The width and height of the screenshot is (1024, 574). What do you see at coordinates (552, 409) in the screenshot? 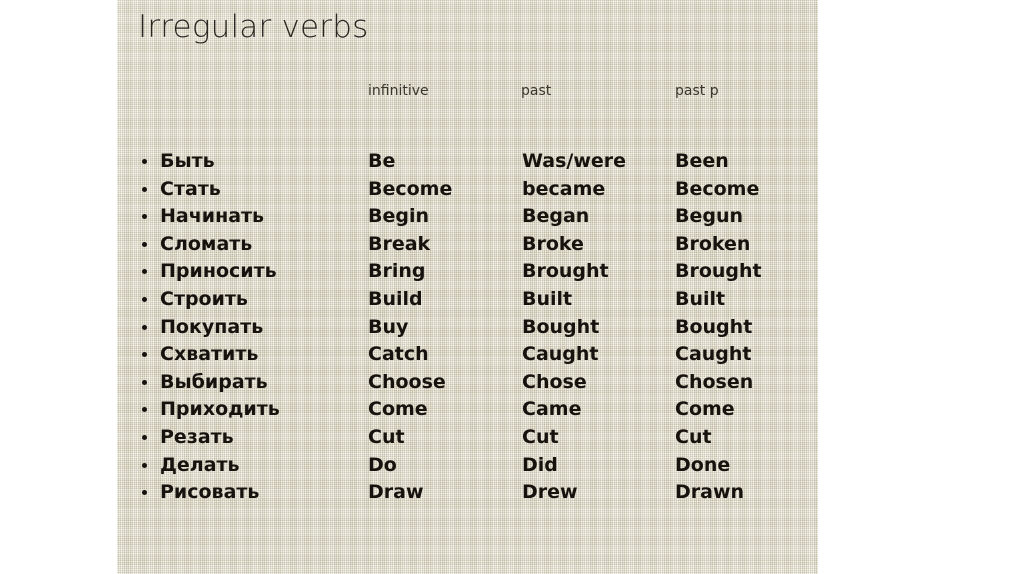
I see `verb-past: Came` at bounding box center [552, 409].